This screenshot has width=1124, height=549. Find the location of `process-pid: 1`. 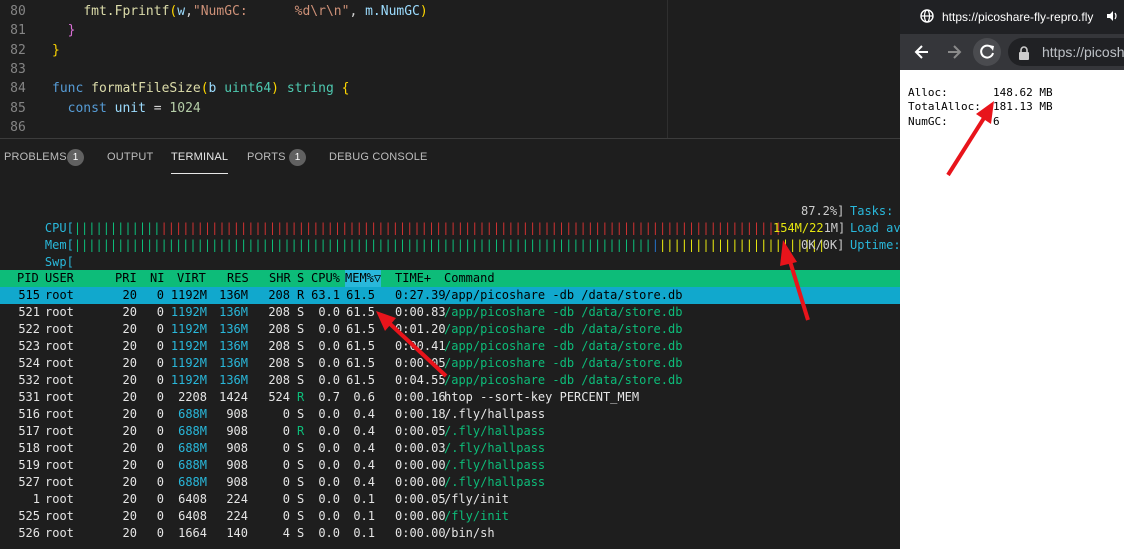

process-pid: 1 is located at coordinates (36, 499).